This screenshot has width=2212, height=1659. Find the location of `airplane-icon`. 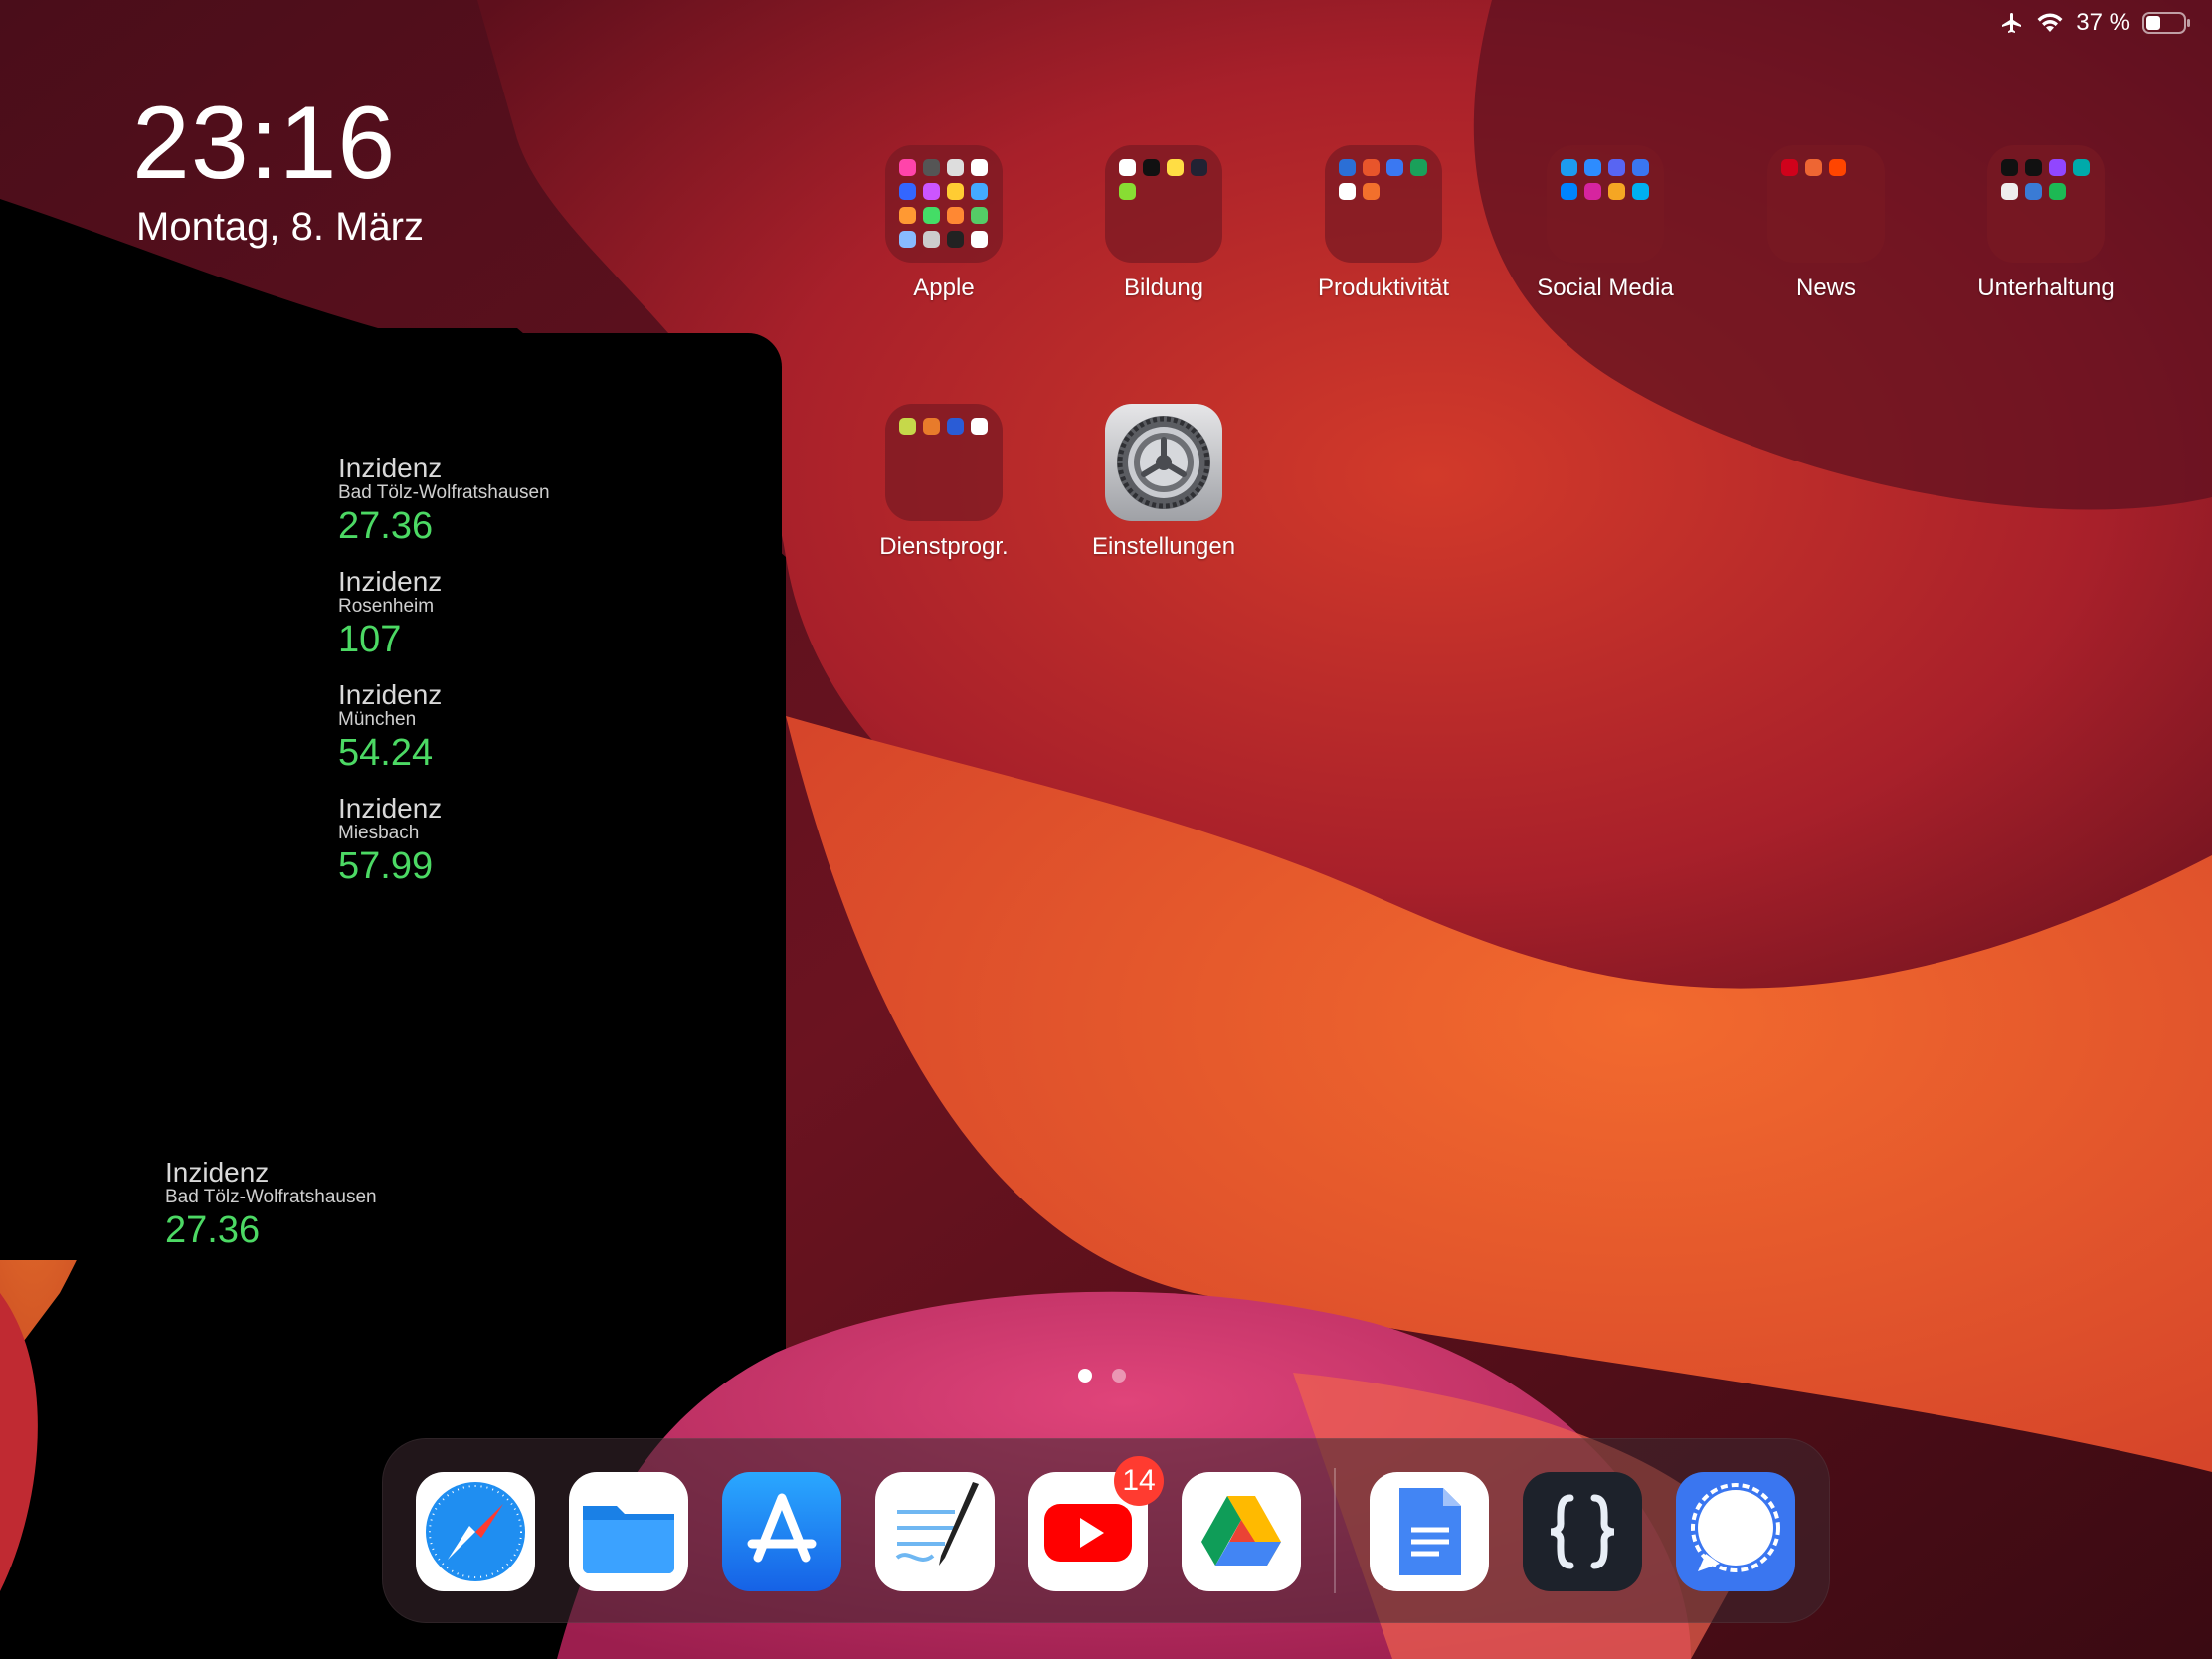

airplane-icon is located at coordinates (2012, 23).